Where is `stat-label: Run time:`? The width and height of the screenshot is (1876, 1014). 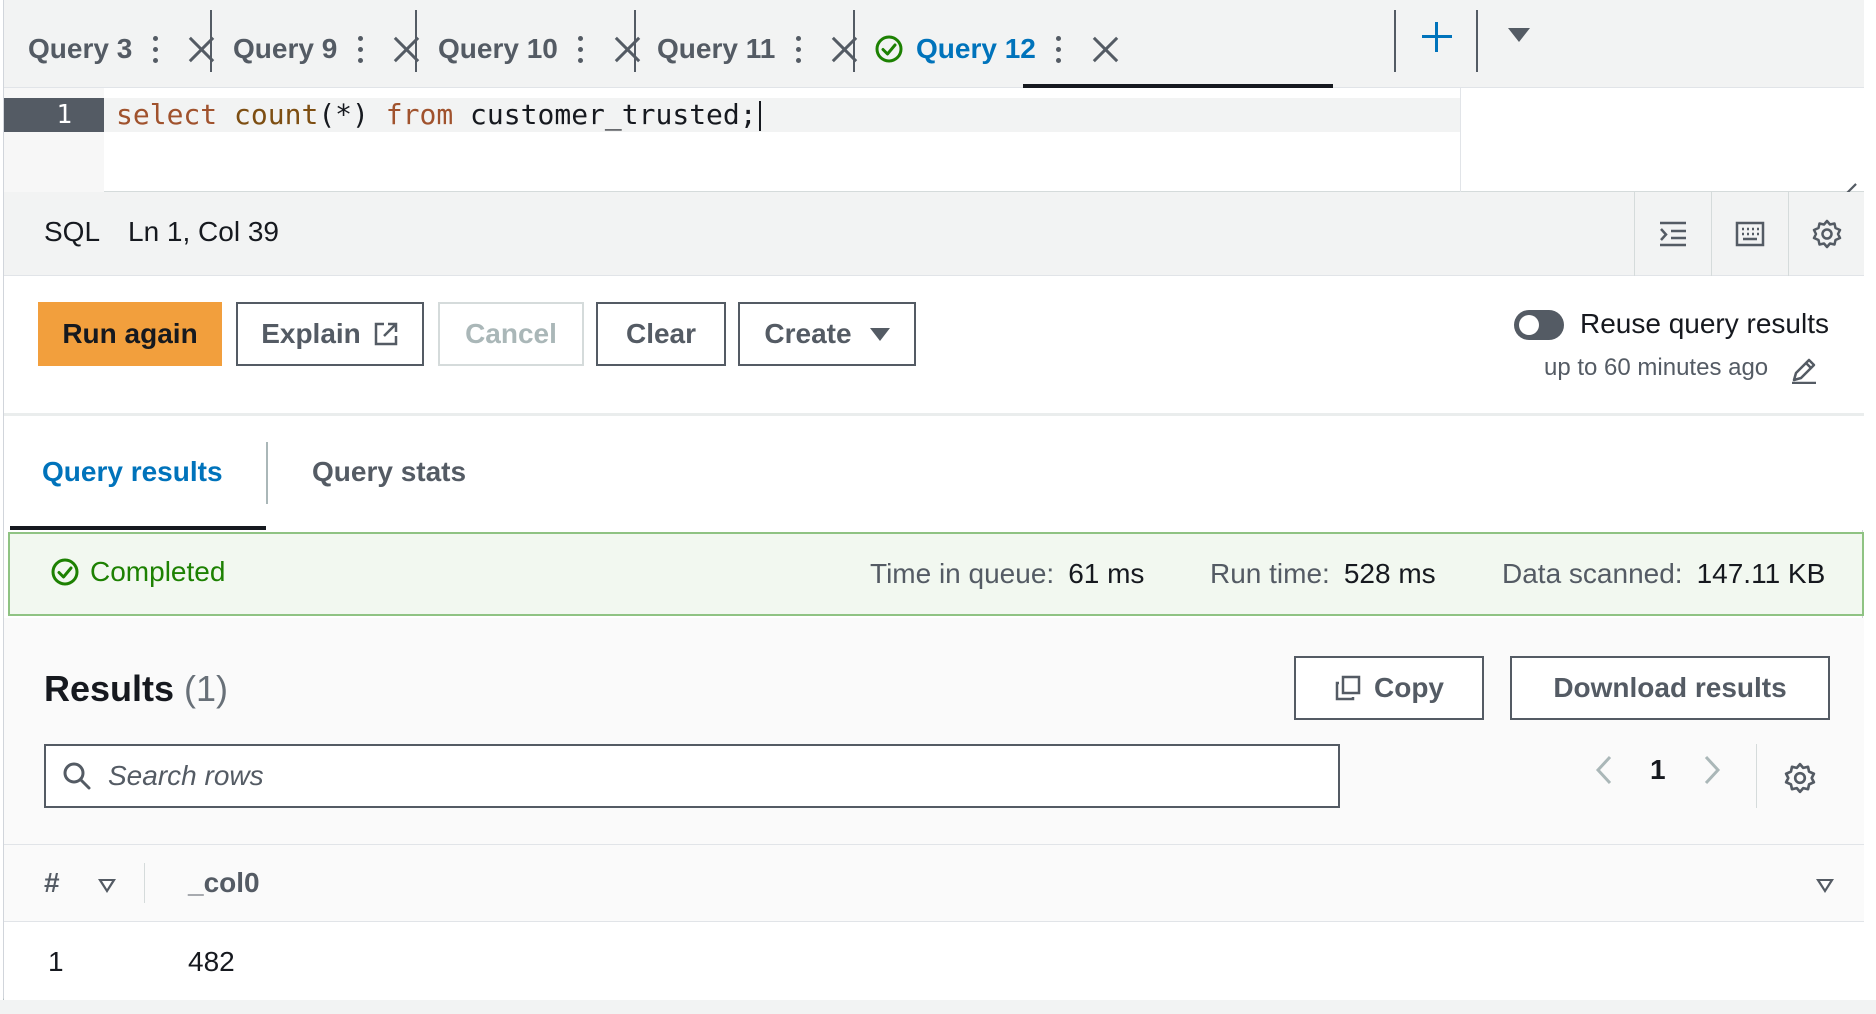 stat-label: Run time: is located at coordinates (1270, 573).